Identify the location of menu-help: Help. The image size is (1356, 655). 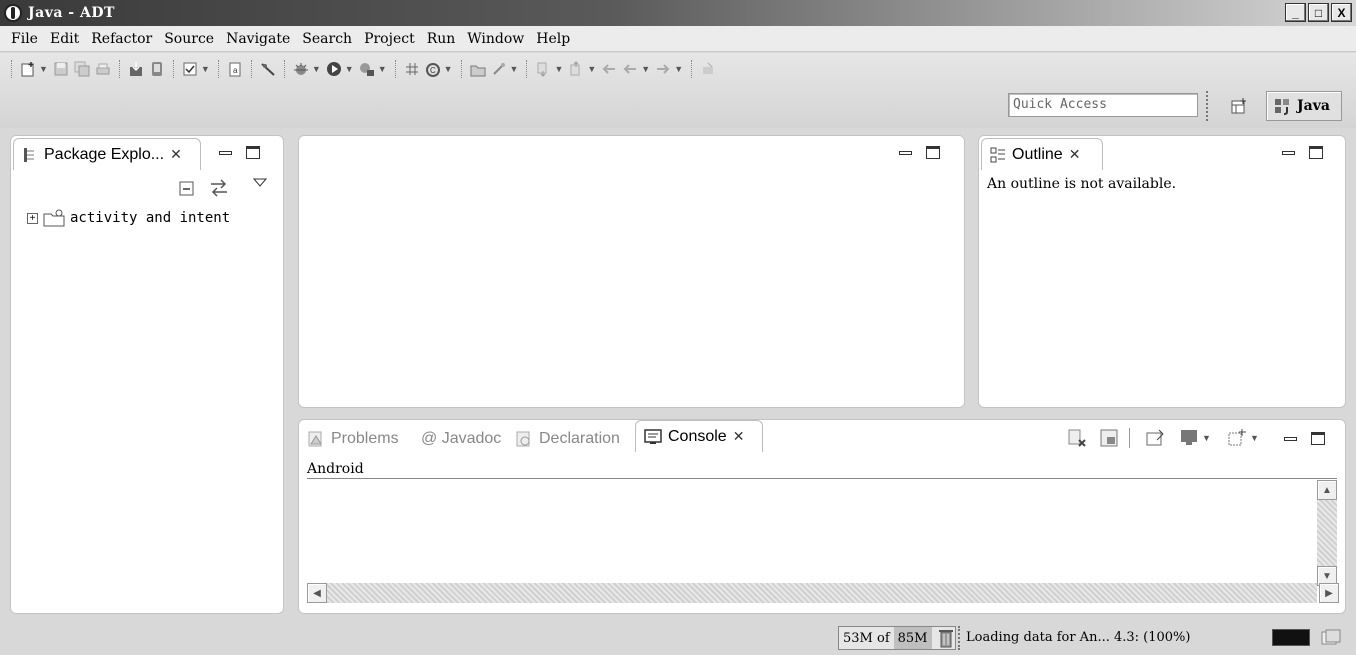
(553, 39).